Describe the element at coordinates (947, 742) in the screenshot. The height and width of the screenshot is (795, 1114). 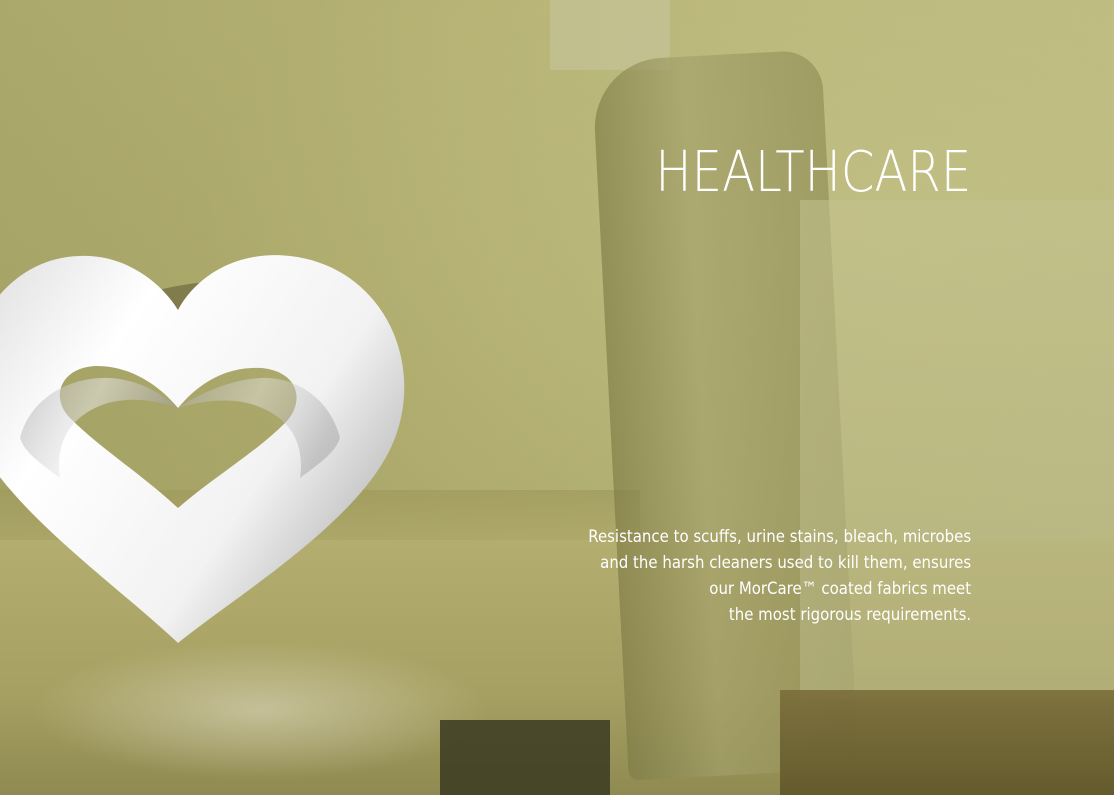
I see `background-bench-base` at that location.